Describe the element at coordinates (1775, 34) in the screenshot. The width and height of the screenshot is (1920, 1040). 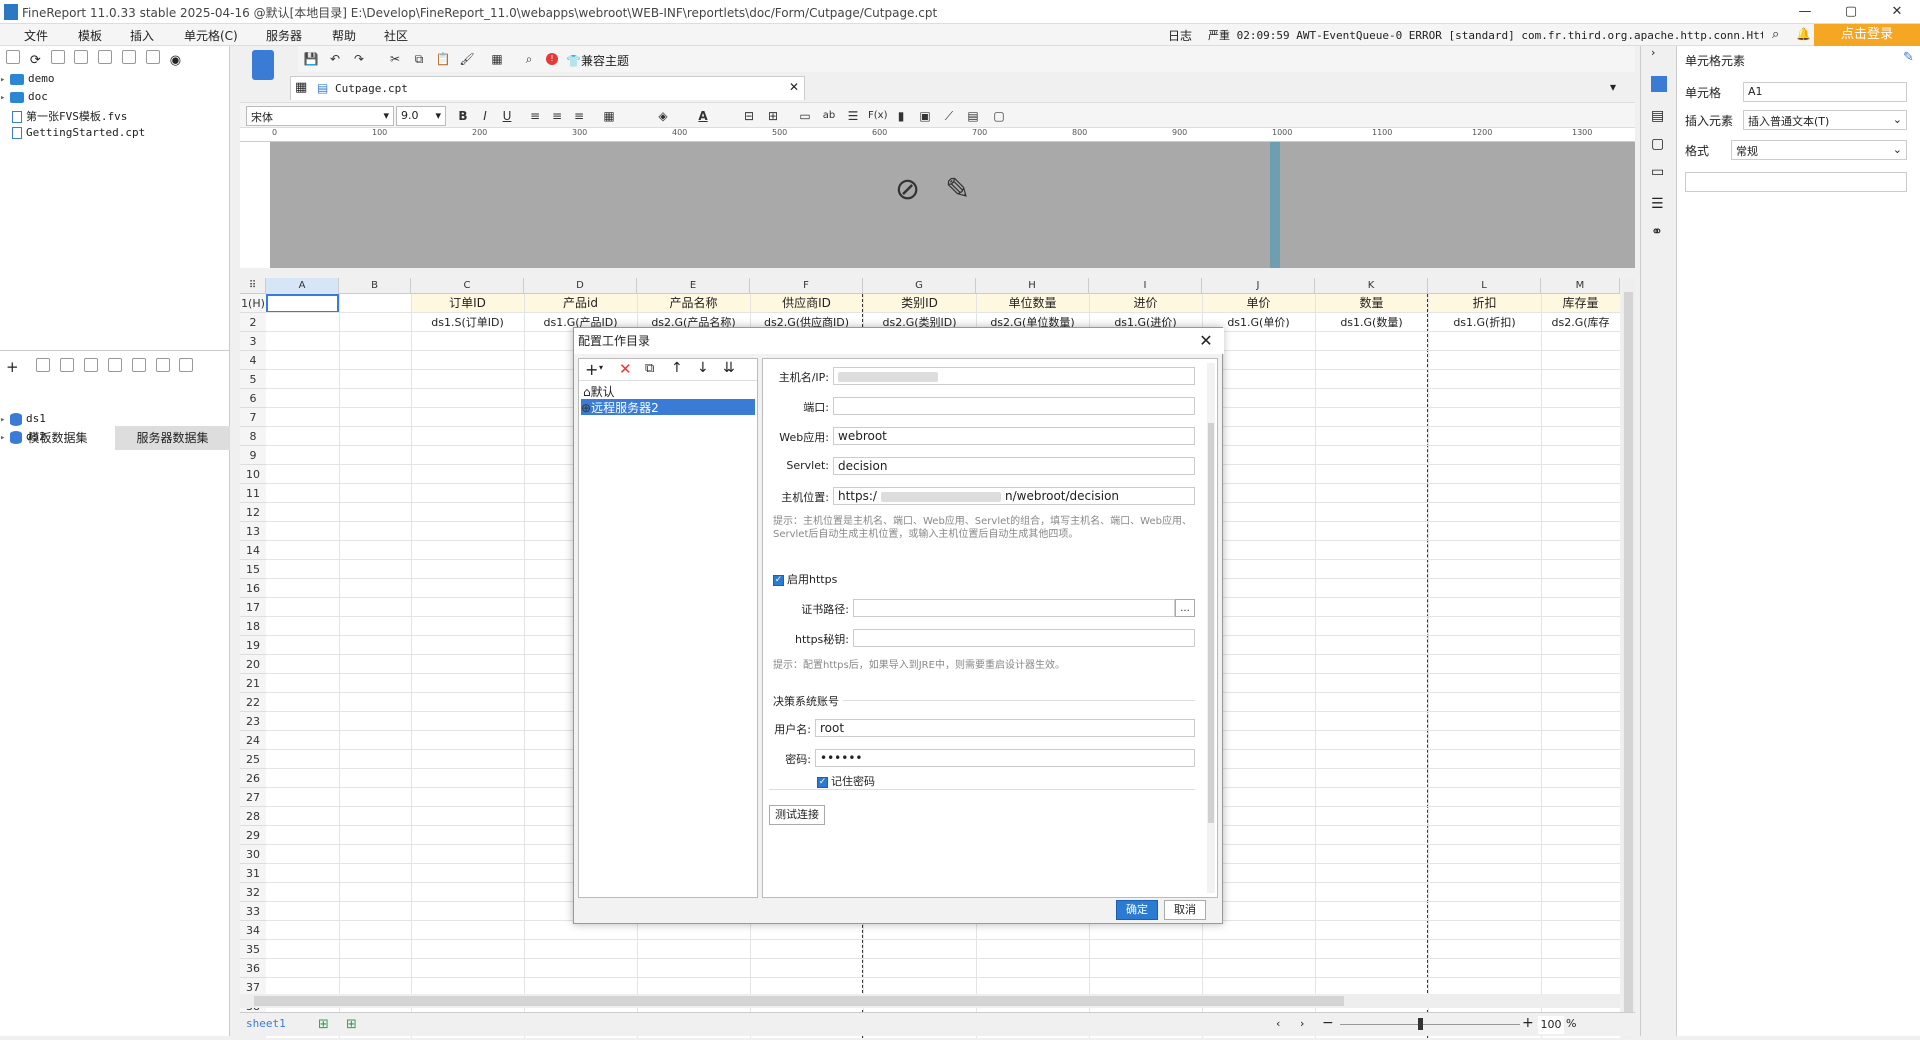
I see `search-icon: ⌕` at that location.